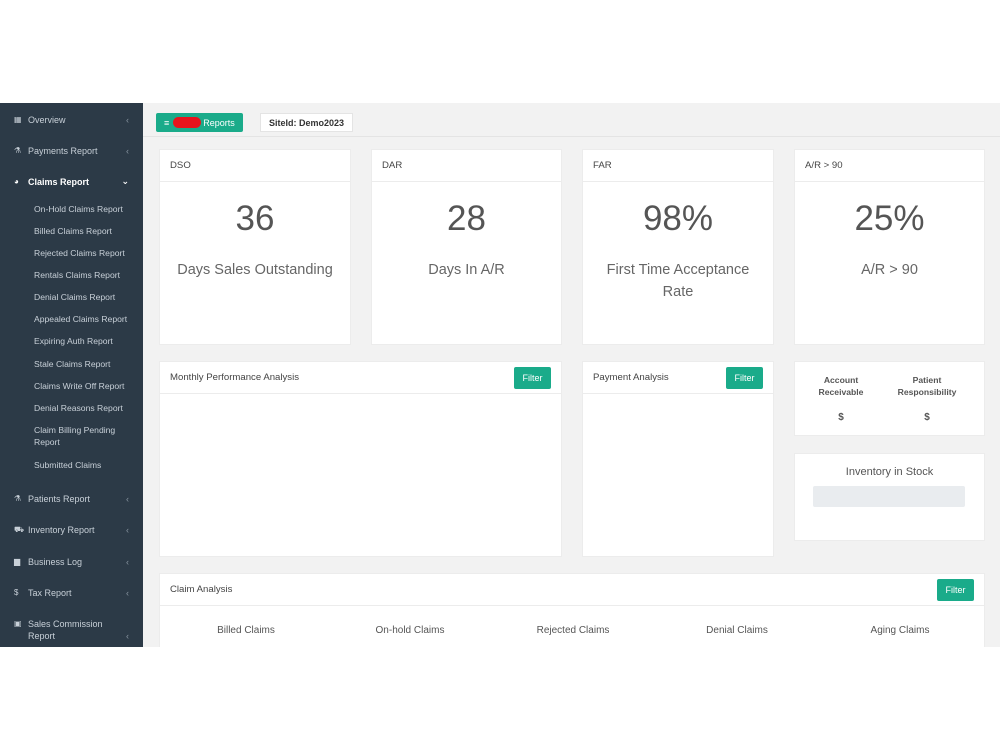 The height and width of the screenshot is (750, 1000). Describe the element at coordinates (678, 459) in the screenshot. I see `payment-analysis-card: Payment Analysis Filter` at that location.